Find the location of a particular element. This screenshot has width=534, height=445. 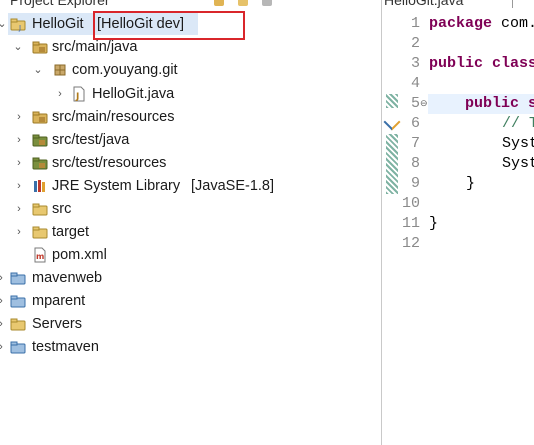

code-line-6: // T is located at coordinates (518, 124).